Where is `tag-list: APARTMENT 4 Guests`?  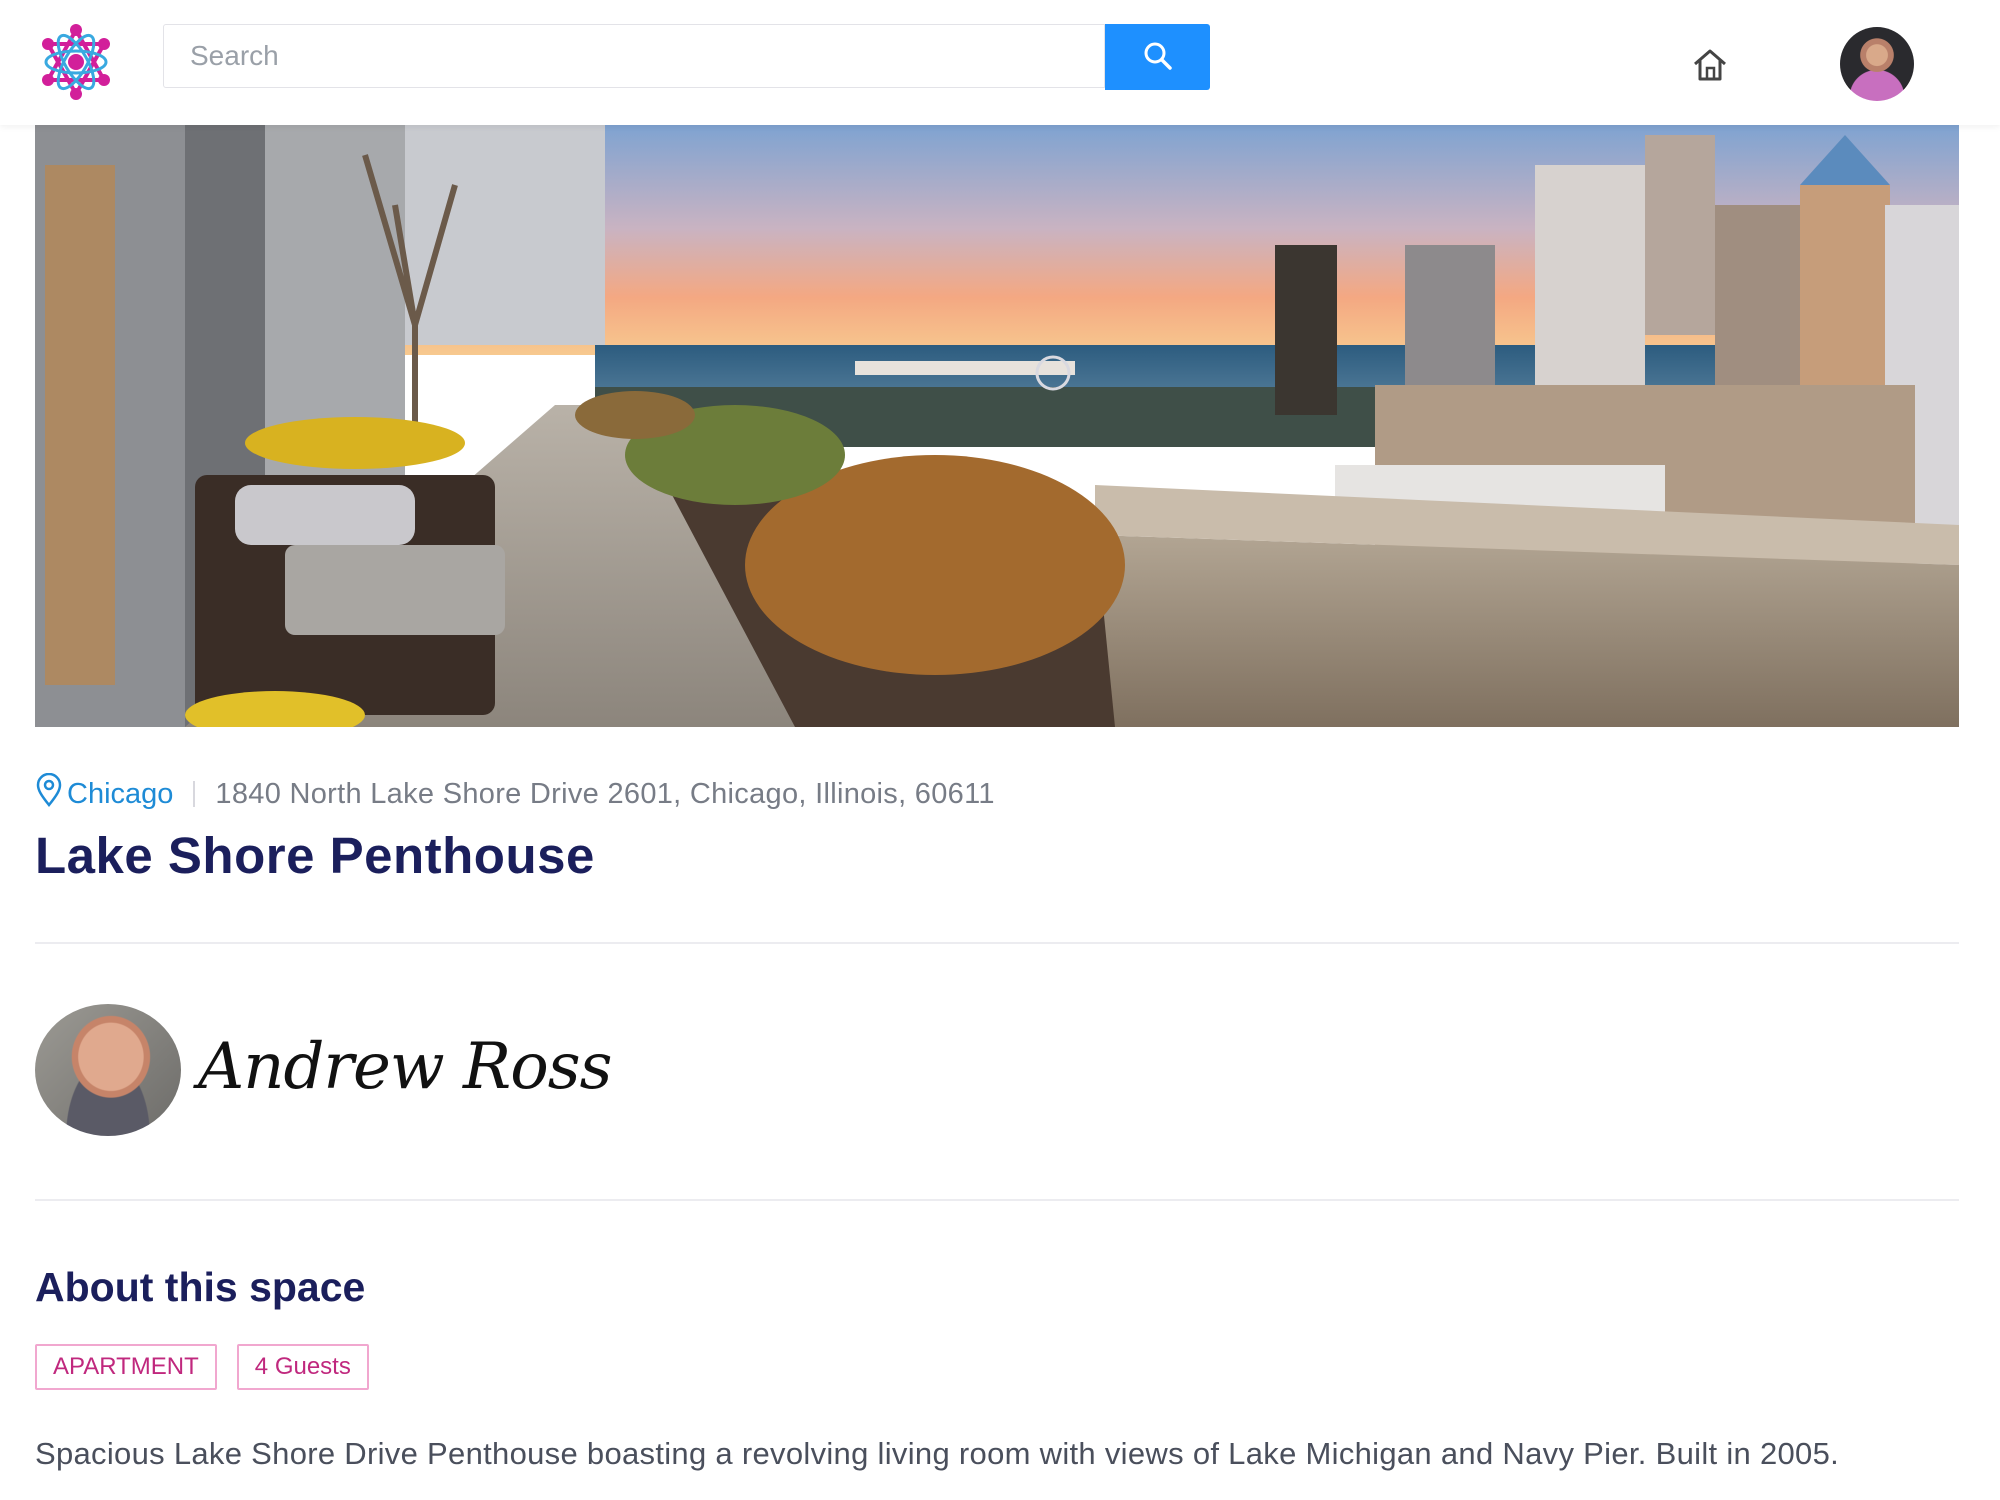
tag-list: APARTMENT 4 Guests is located at coordinates (202, 1367).